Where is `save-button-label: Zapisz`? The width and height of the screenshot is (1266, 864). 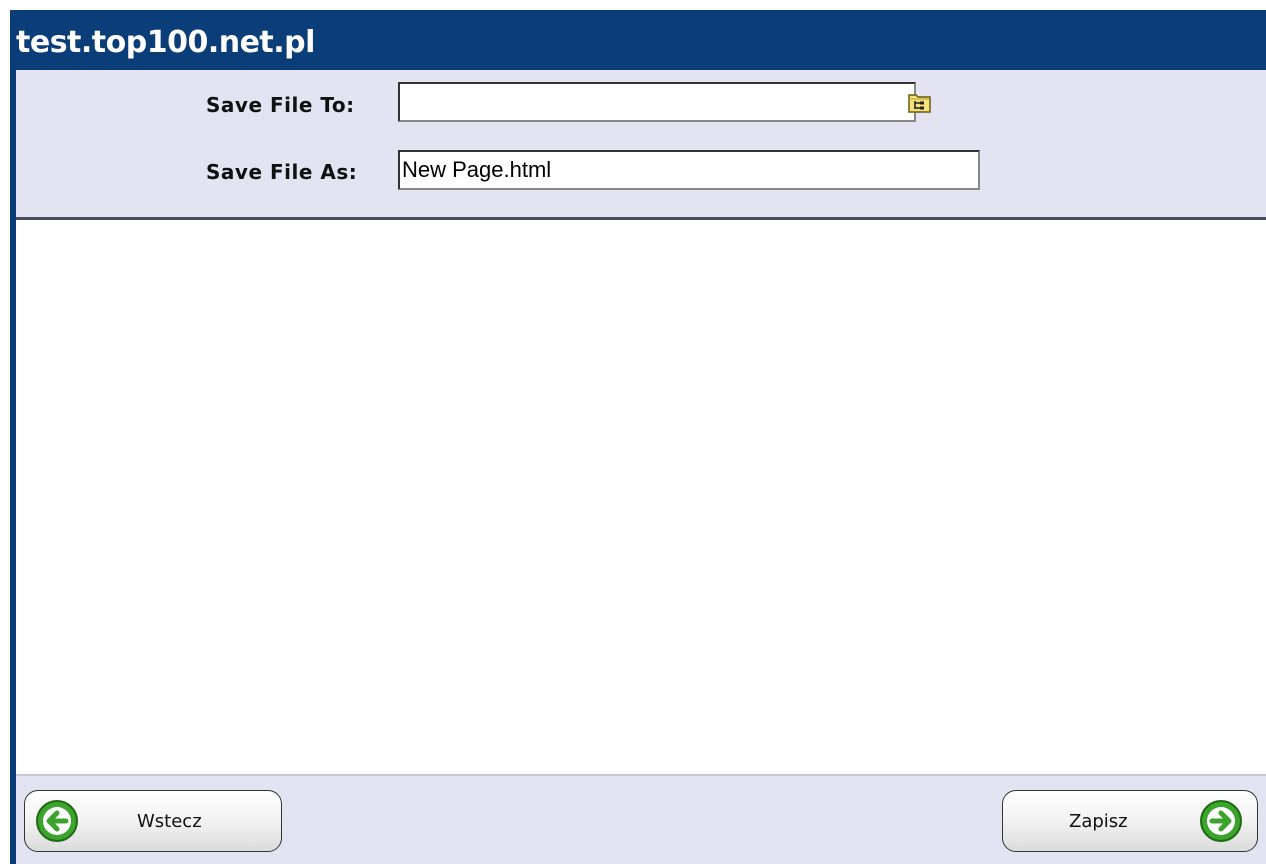 save-button-label: Zapisz is located at coordinates (1098, 821).